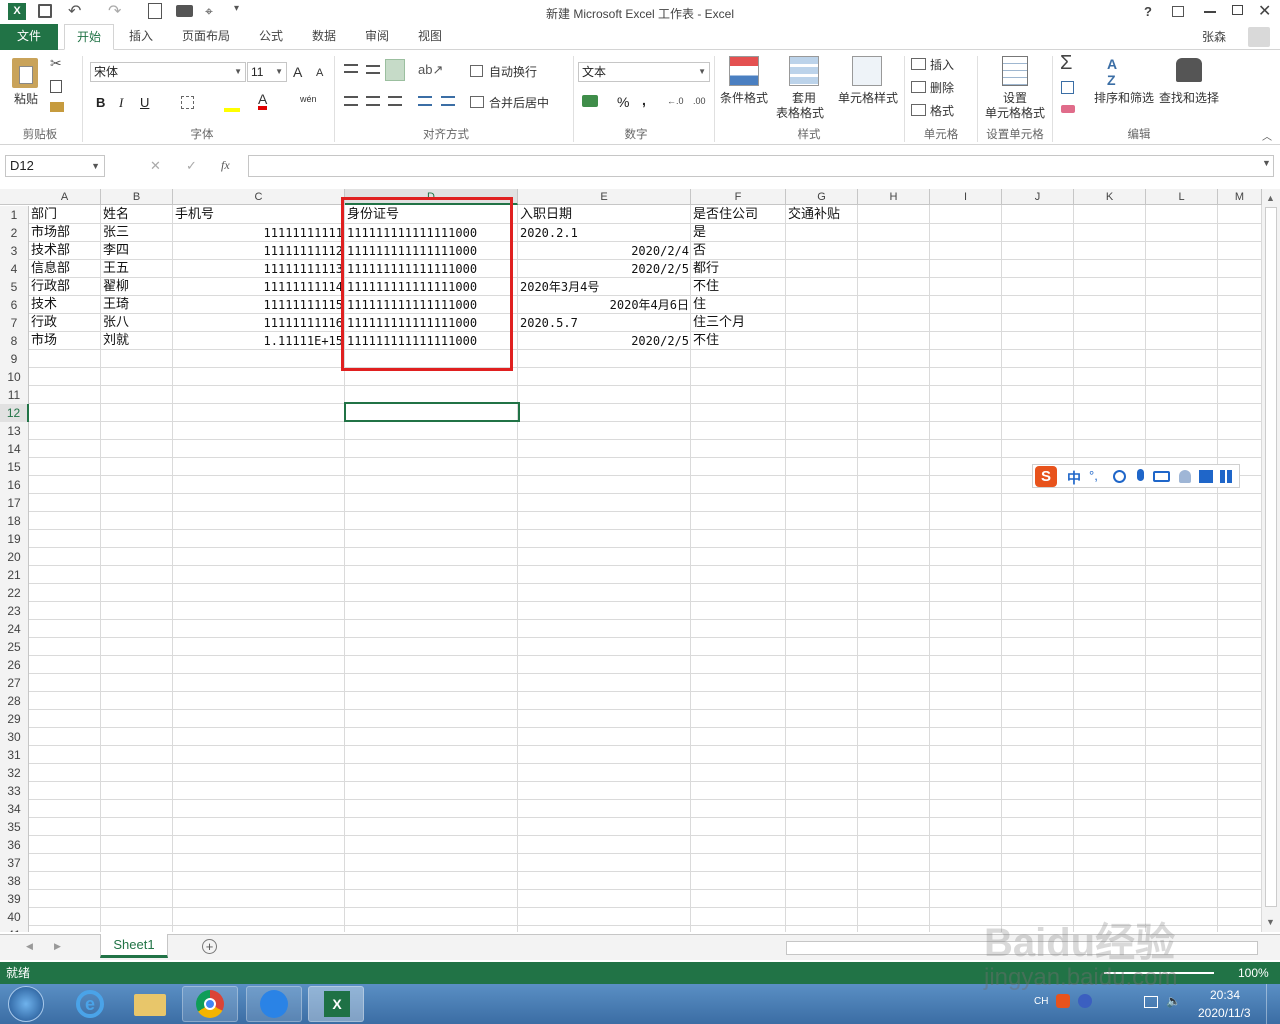 The image size is (1280, 1024). What do you see at coordinates (1063, 1001) in the screenshot?
I see `tray-sogou-icon` at bounding box center [1063, 1001].